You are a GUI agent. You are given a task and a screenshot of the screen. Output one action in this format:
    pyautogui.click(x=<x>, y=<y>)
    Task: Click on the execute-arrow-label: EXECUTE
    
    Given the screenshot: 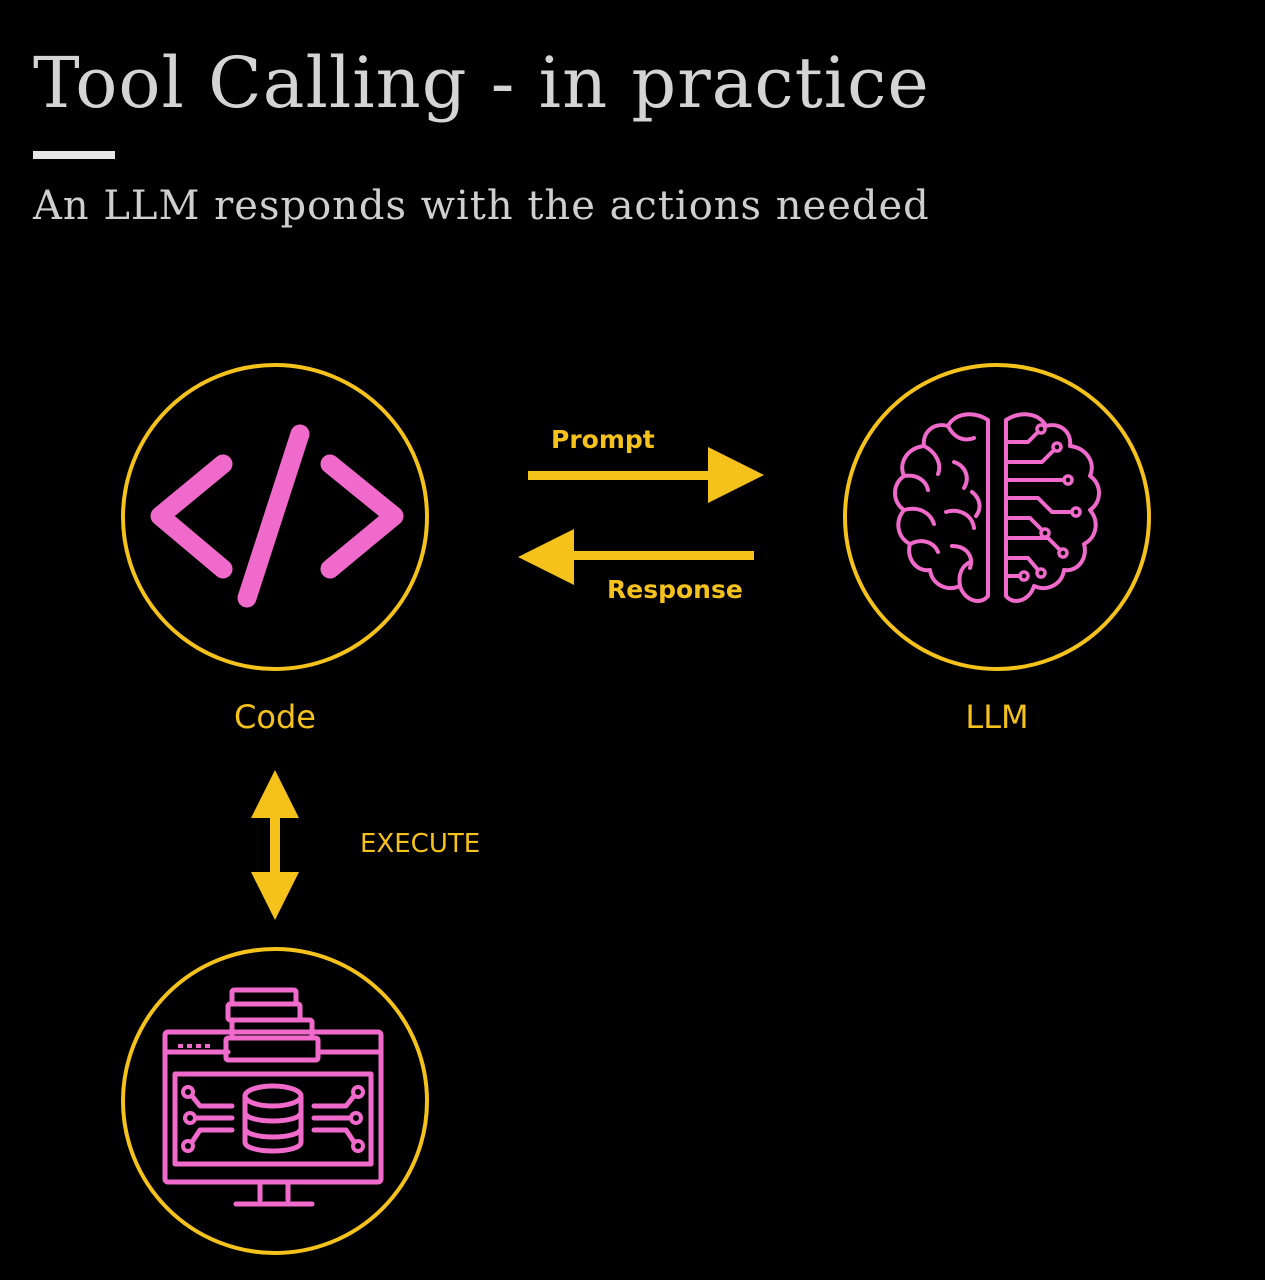 What is the action you would take?
    pyautogui.click(x=420, y=844)
    